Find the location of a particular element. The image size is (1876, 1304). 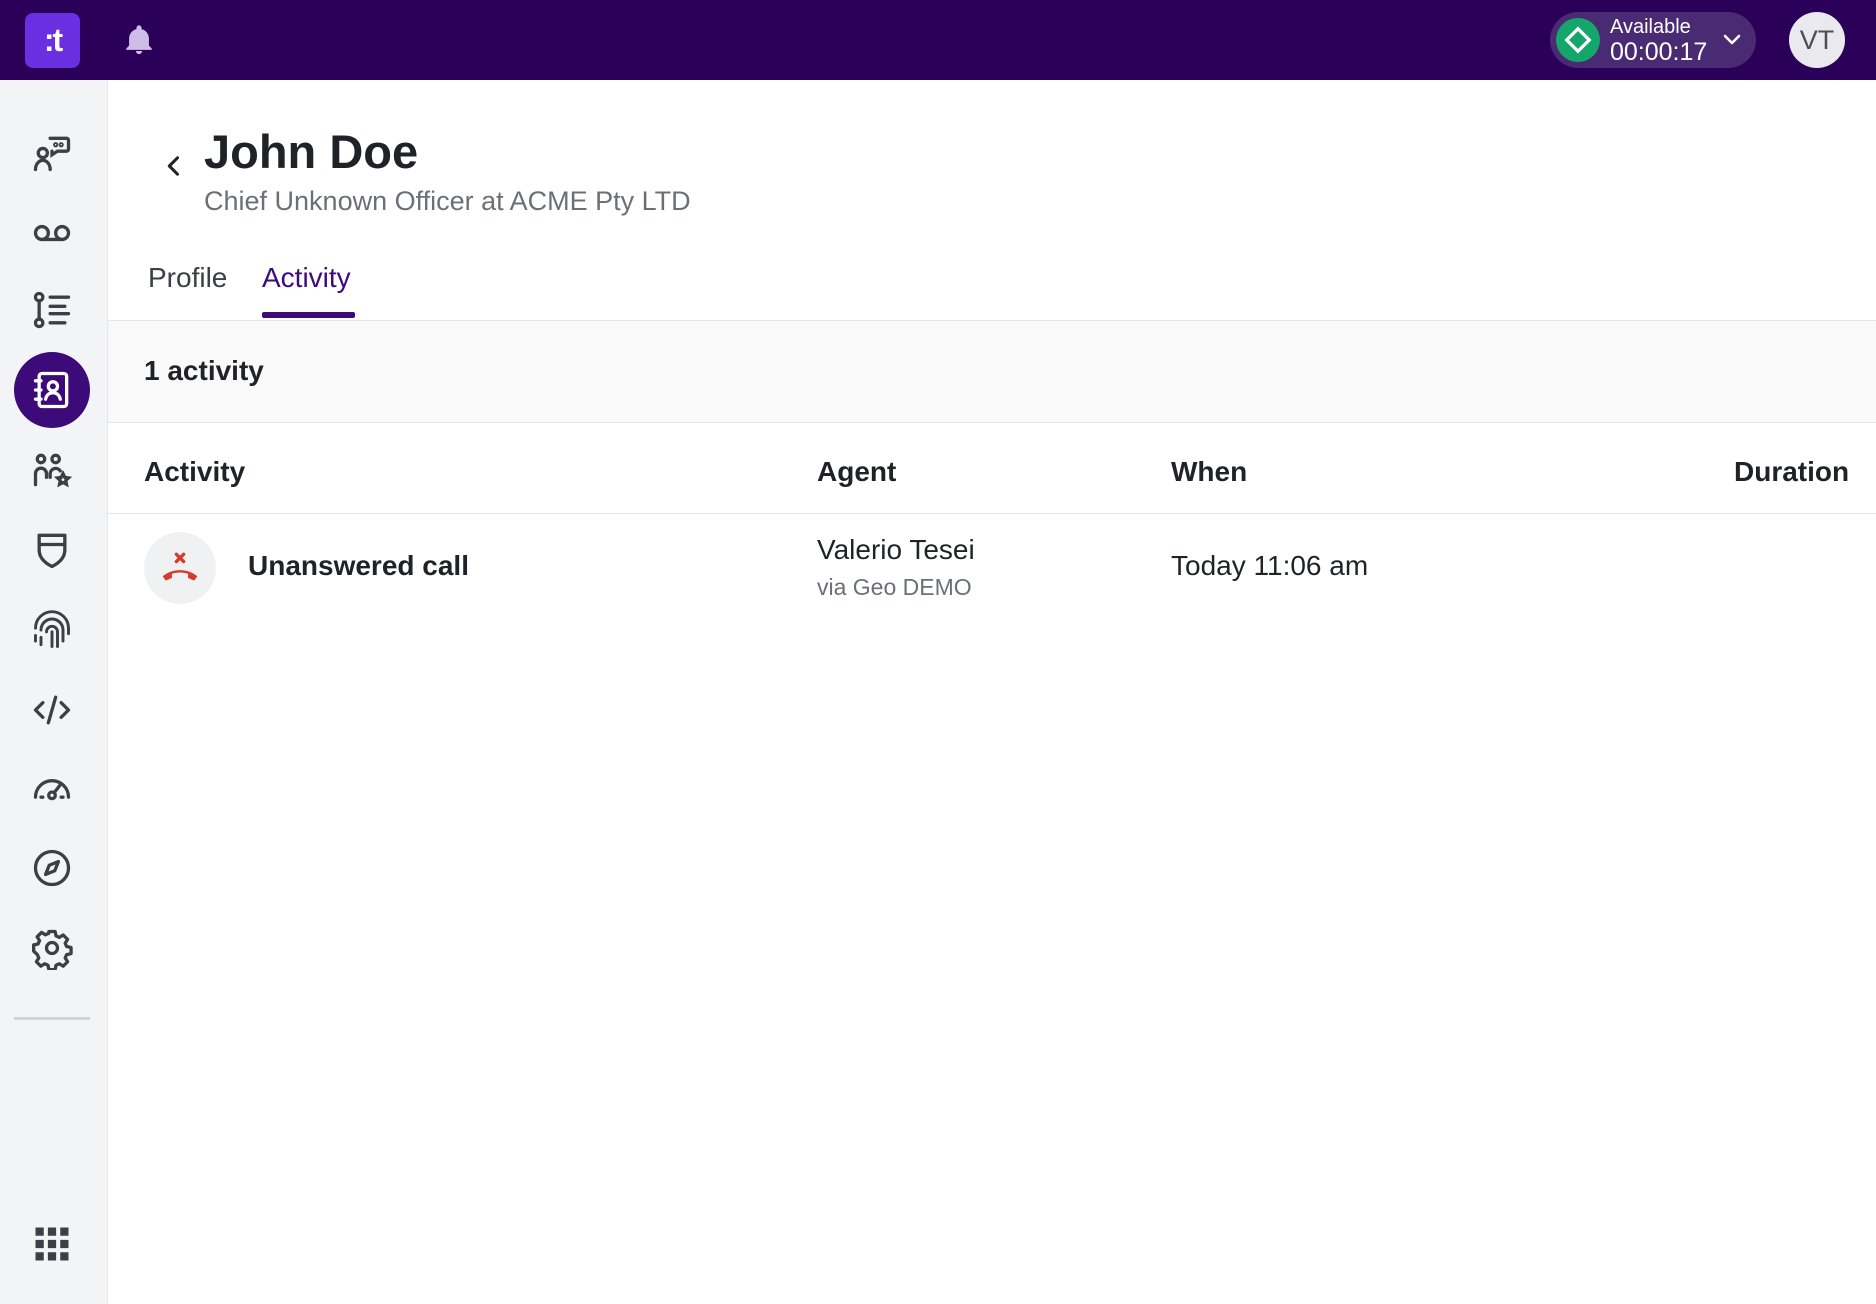

contacts-book-icon is located at coordinates (51, 390).